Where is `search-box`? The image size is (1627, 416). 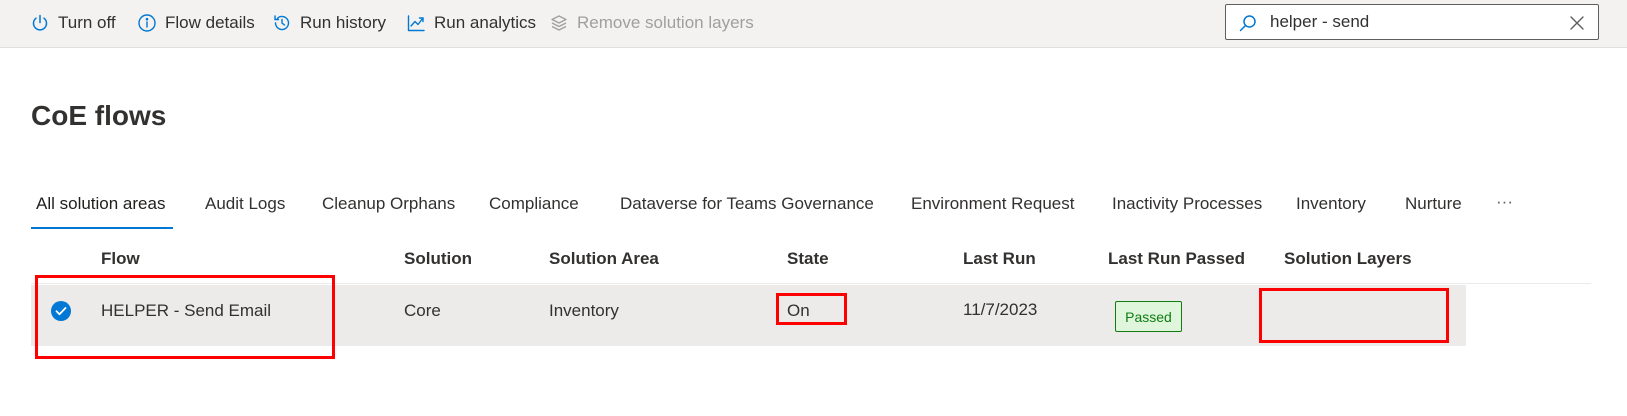 search-box is located at coordinates (1412, 22).